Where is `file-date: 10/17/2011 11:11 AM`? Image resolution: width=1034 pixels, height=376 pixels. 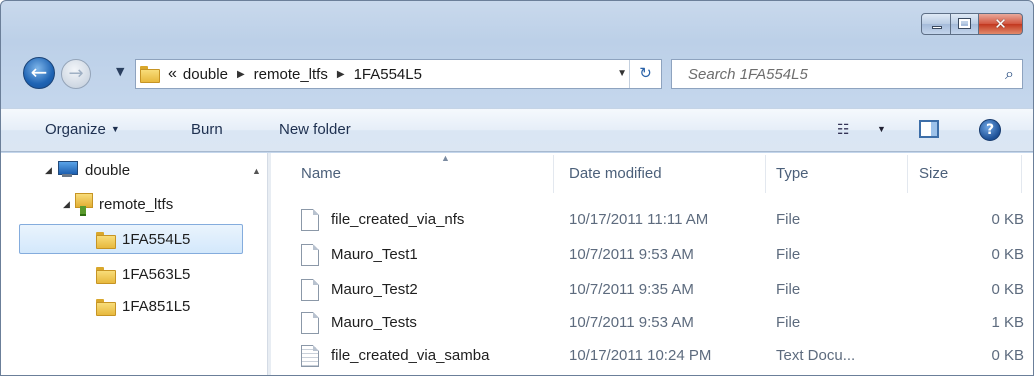 file-date: 10/17/2011 11:11 AM is located at coordinates (639, 219).